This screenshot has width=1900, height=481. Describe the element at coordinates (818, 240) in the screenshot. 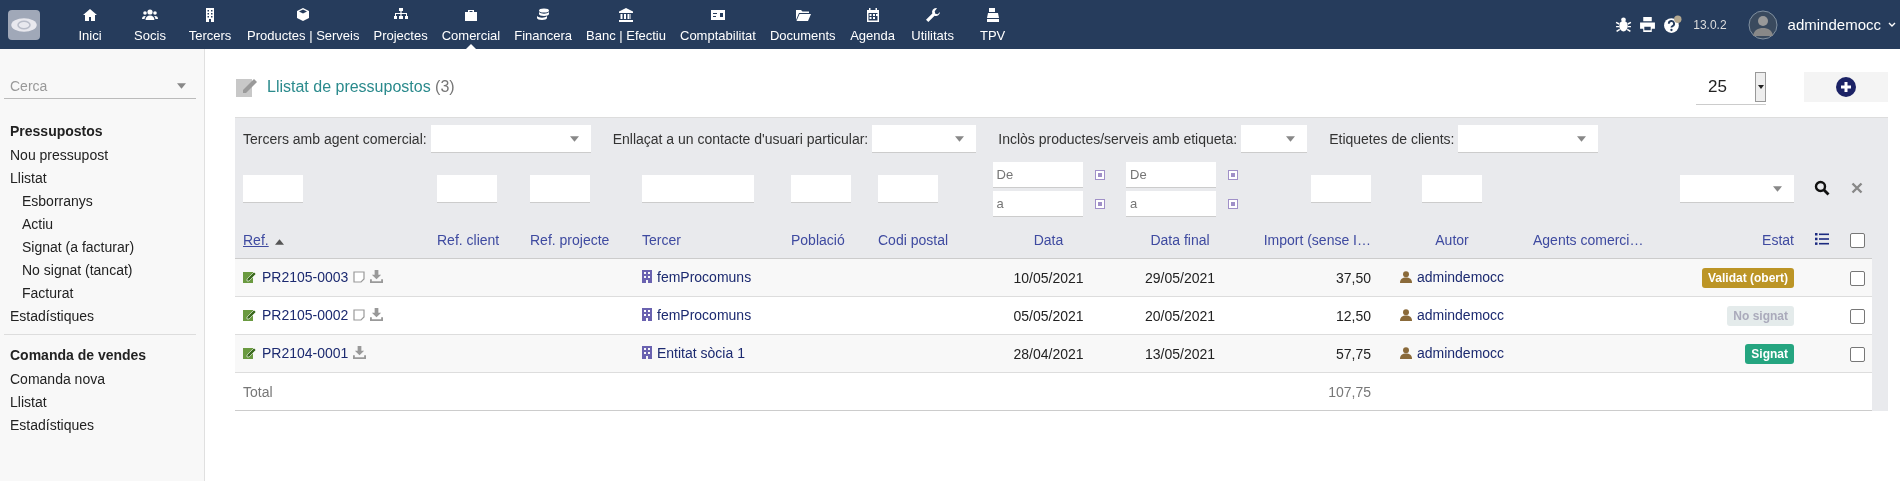

I see `column-header: Població` at that location.